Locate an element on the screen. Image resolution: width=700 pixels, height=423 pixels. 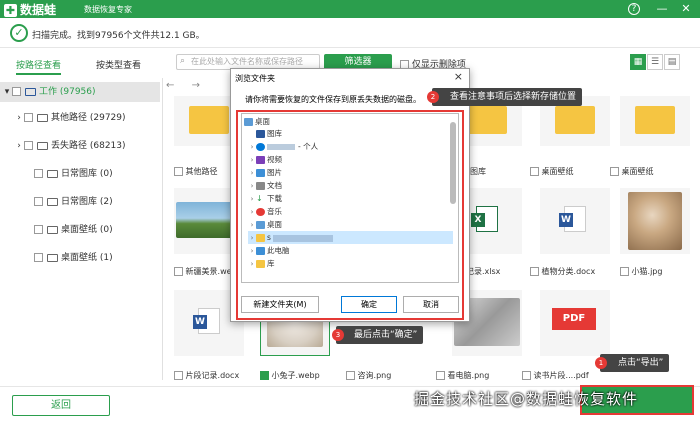
app-logo: ✚ 数据蛙 is located at coordinates (30, 9).